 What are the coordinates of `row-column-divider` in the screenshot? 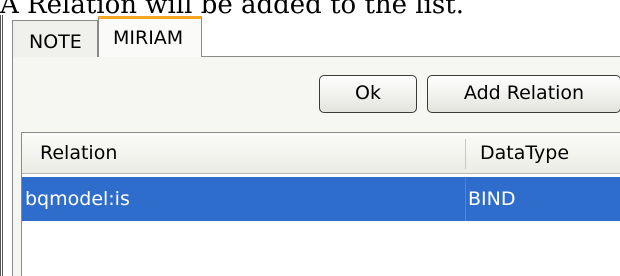 It's located at (465, 199).